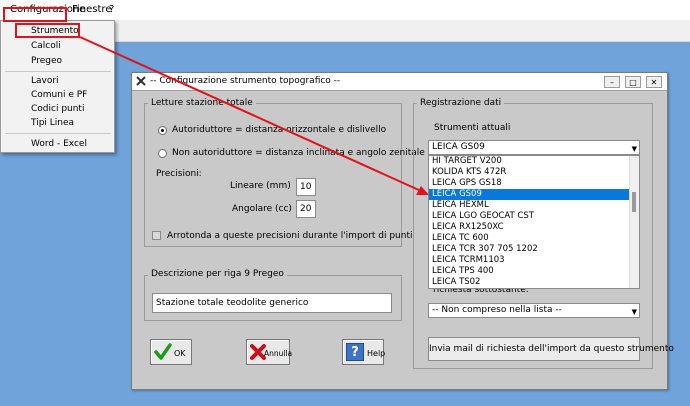  What do you see at coordinates (529, 260) in the screenshot?
I see `list-item: LEICA TCRM1103` at bounding box center [529, 260].